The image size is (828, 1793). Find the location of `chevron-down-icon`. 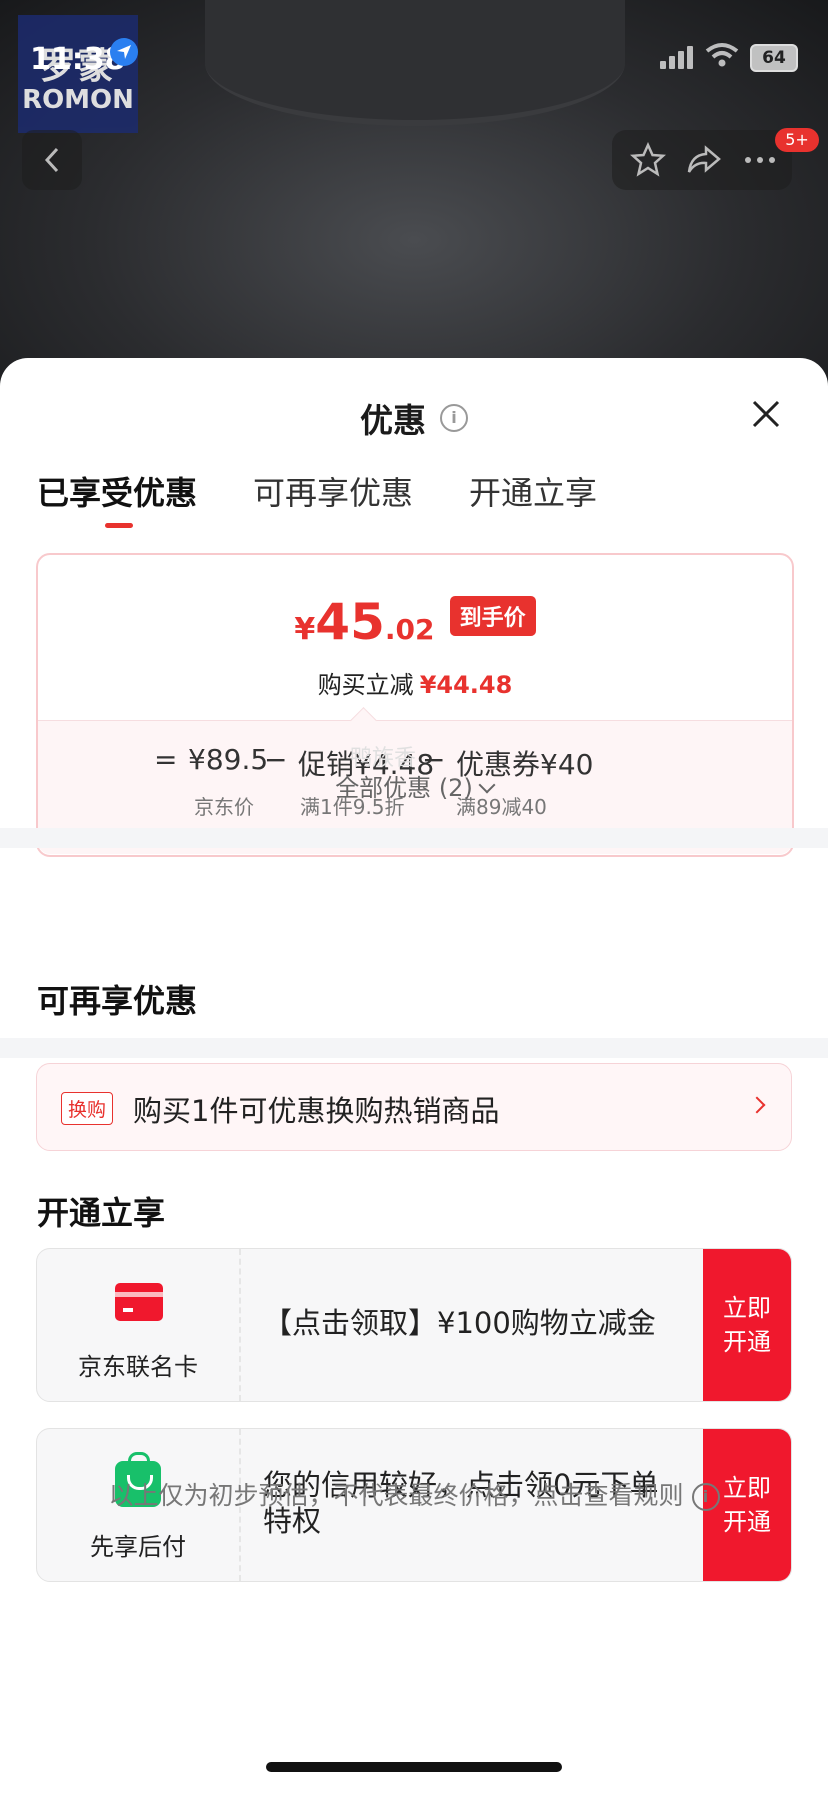

chevron-down-icon is located at coordinates (487, 785).